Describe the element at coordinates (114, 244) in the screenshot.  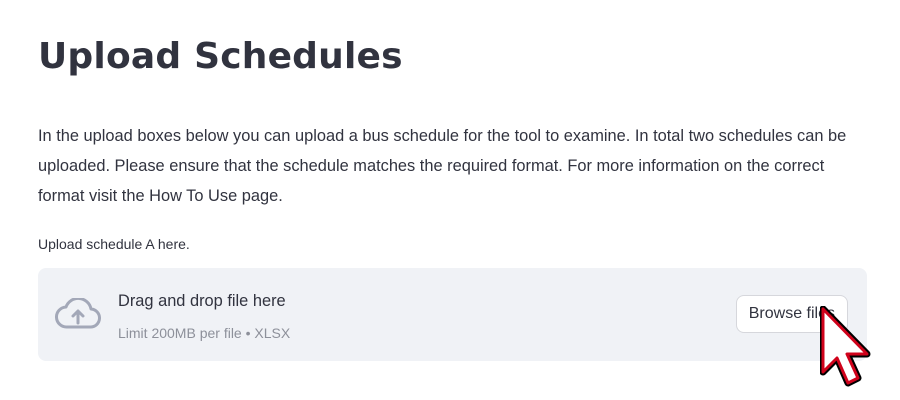
I see `upload-schedule-a-label: Upload schedule A here.` at that location.